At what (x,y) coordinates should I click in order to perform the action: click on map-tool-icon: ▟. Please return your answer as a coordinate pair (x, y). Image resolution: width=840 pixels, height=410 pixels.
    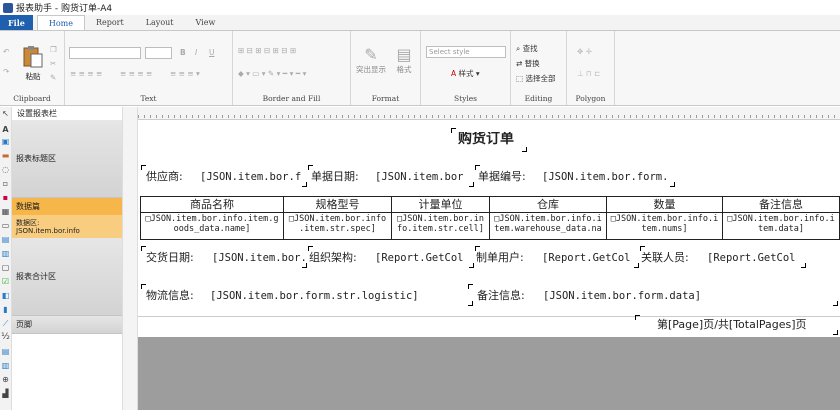
    Looking at the image, I should click on (5, 393).